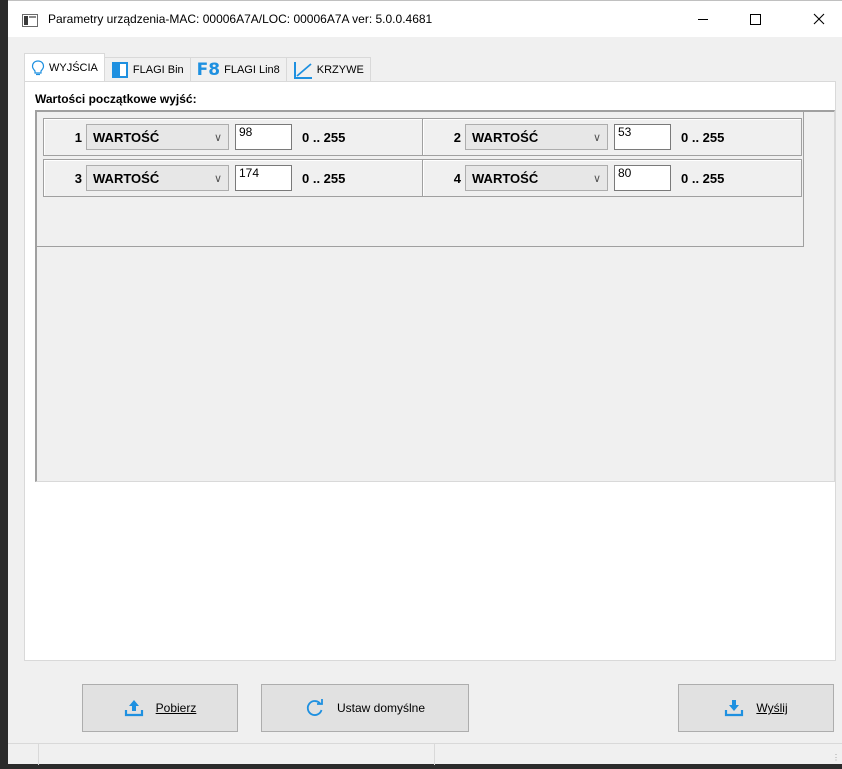 This screenshot has width=842, height=769. What do you see at coordinates (78, 137) in the screenshot?
I see `output-index: 1` at bounding box center [78, 137].